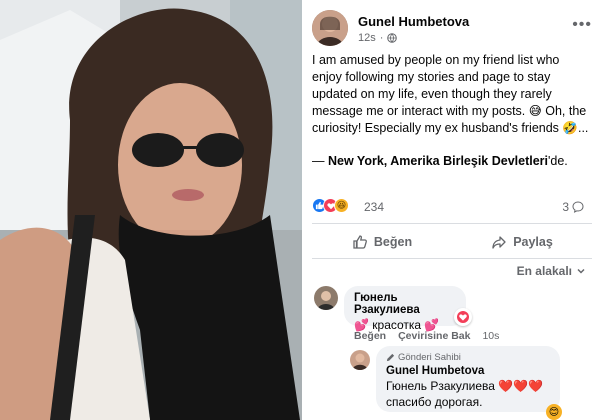  Describe the element at coordinates (360, 360) in the screenshot. I see `reply-author-avatar` at that location.